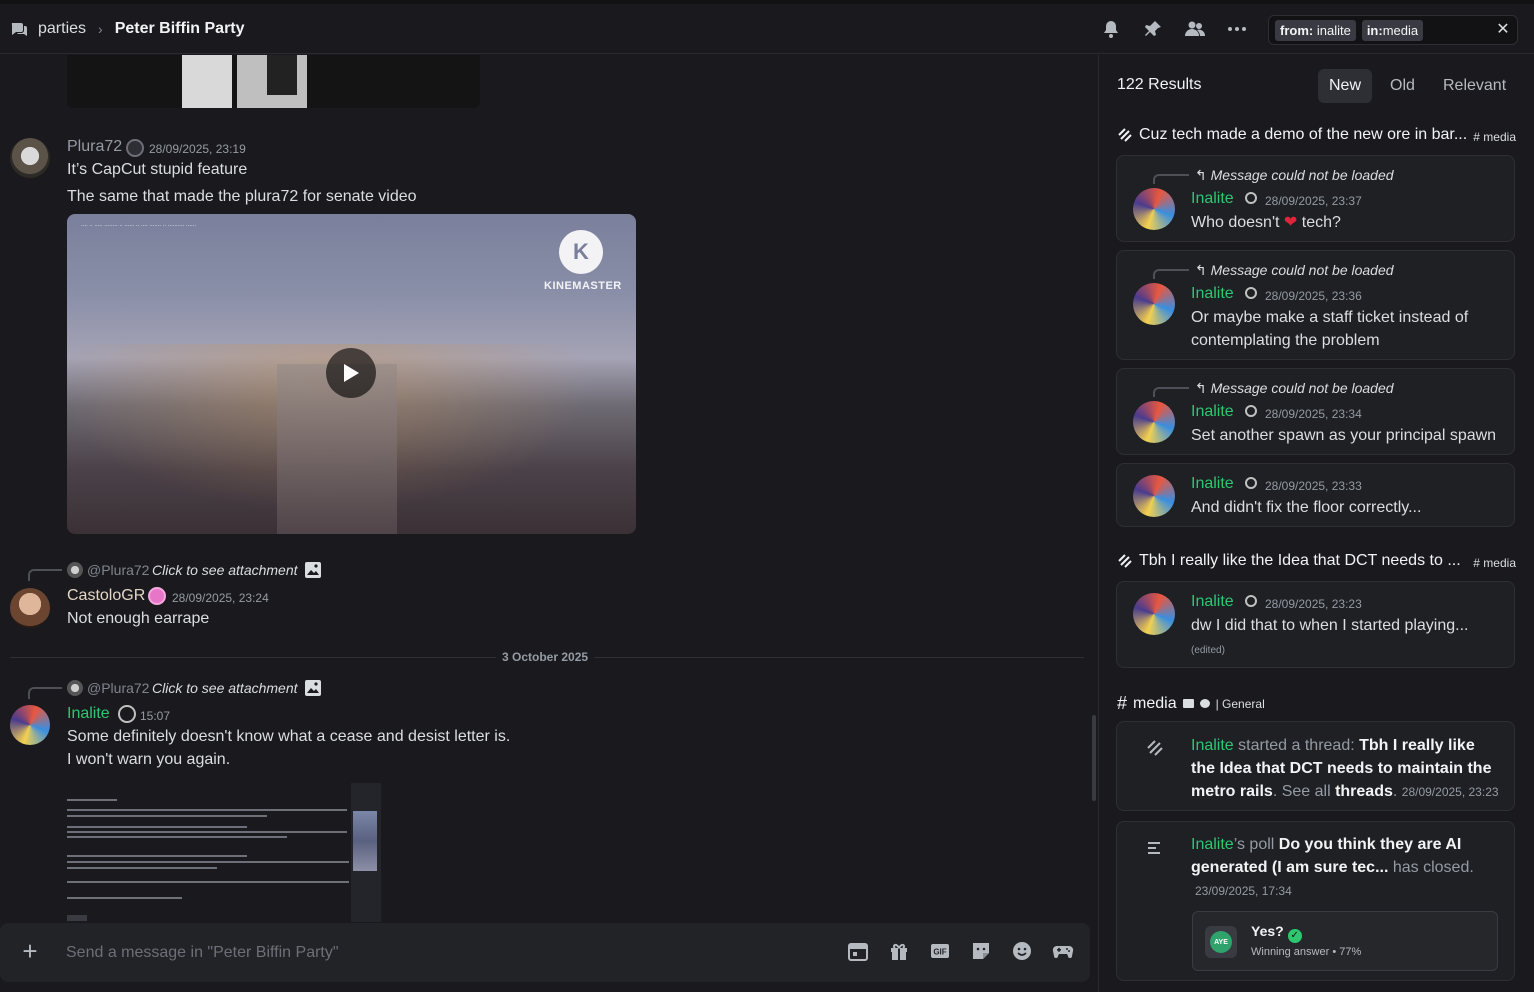 This screenshot has width=1534, height=992. I want to click on search-input: from: inalite in:media ✕, so click(1393, 30).